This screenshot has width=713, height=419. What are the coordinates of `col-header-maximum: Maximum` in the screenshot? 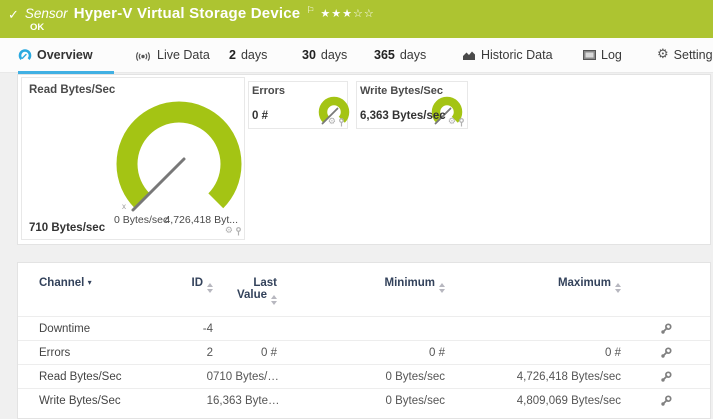 It's located at (533, 290).